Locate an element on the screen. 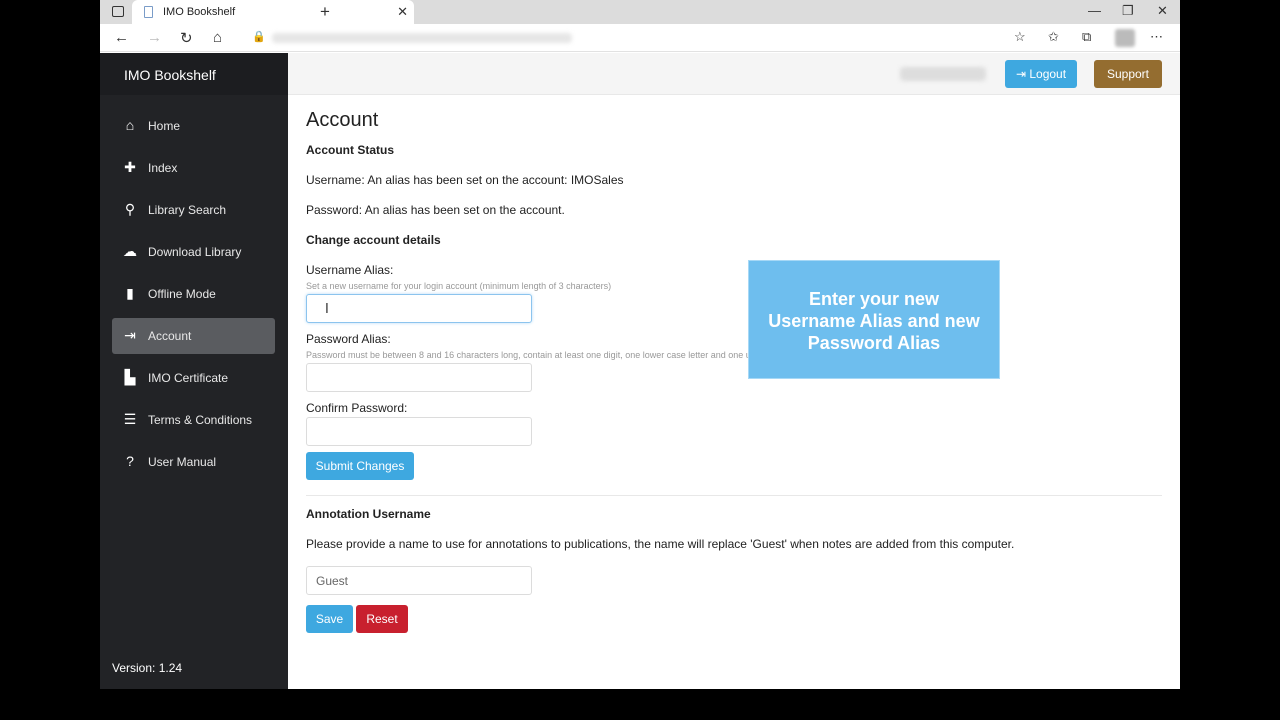 The height and width of the screenshot is (720, 1280). version-label: Version: 1.24 is located at coordinates (147, 668).